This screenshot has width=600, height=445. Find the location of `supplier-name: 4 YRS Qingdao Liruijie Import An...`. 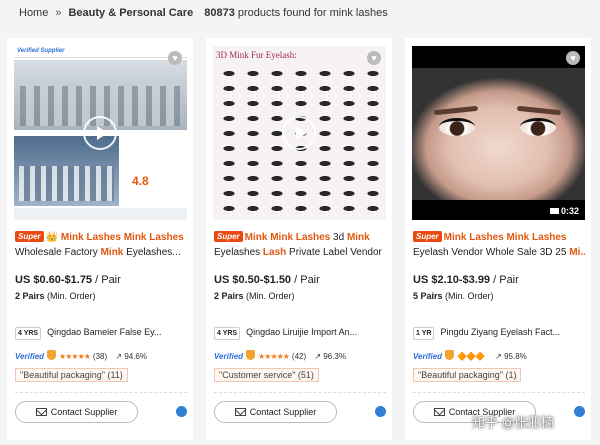

supplier-name: 4 YRS Qingdao Liruijie Import An... is located at coordinates (300, 333).